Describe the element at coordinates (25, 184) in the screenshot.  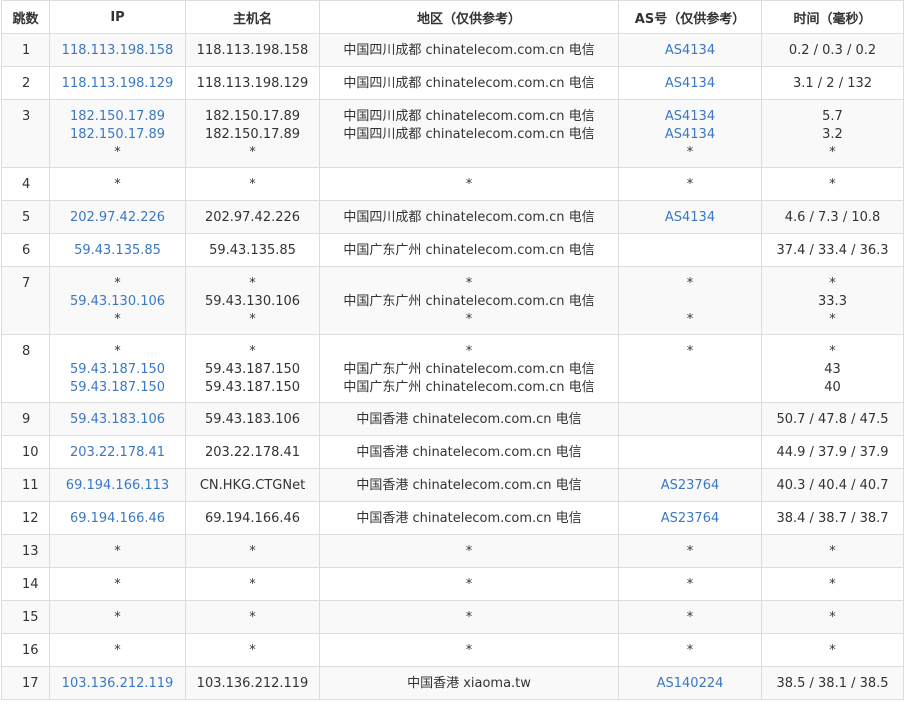
I see `hop-number: 4` at that location.